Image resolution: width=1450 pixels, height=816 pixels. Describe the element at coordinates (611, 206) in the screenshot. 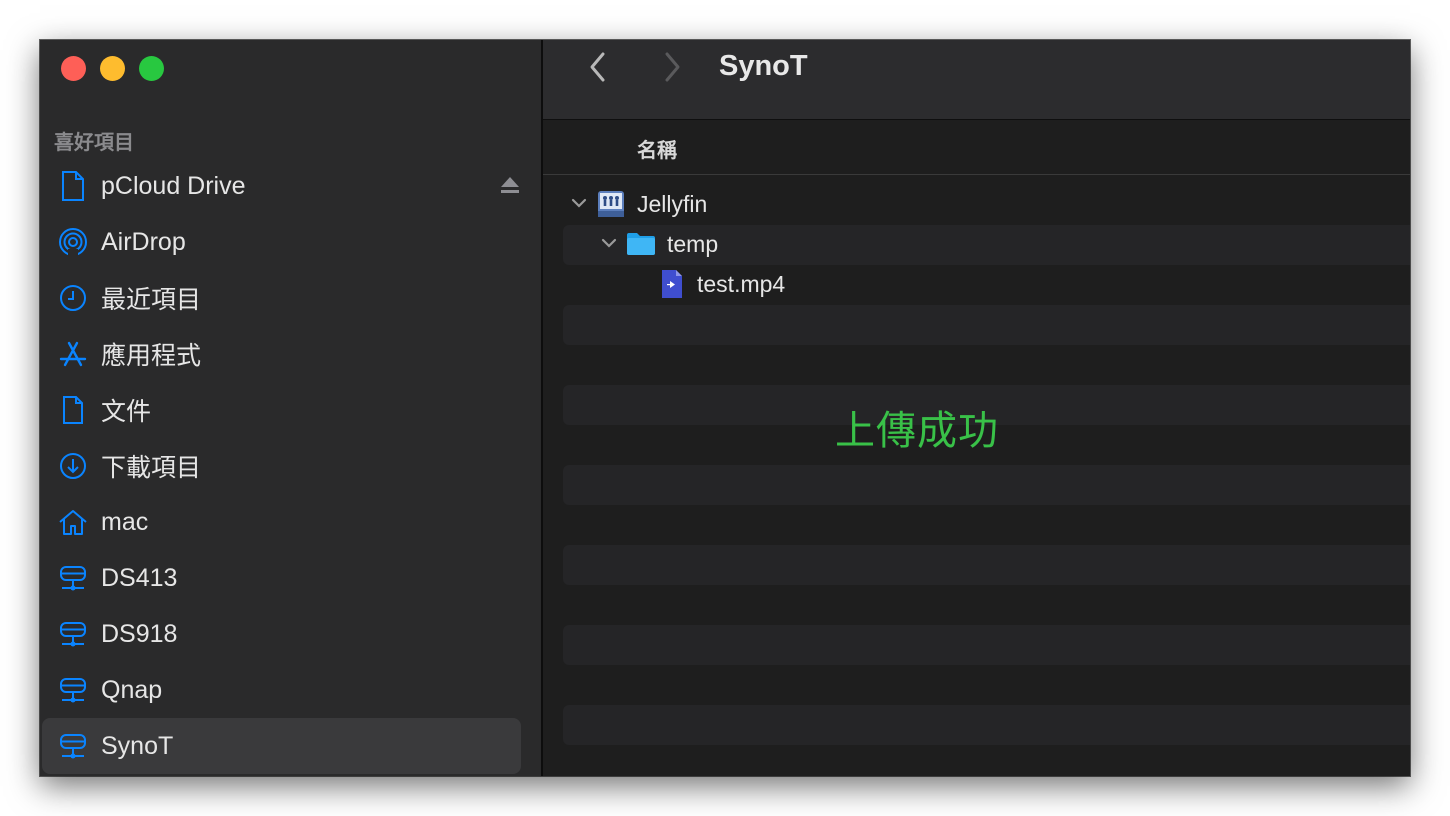

I see `shared-volume-icon` at that location.